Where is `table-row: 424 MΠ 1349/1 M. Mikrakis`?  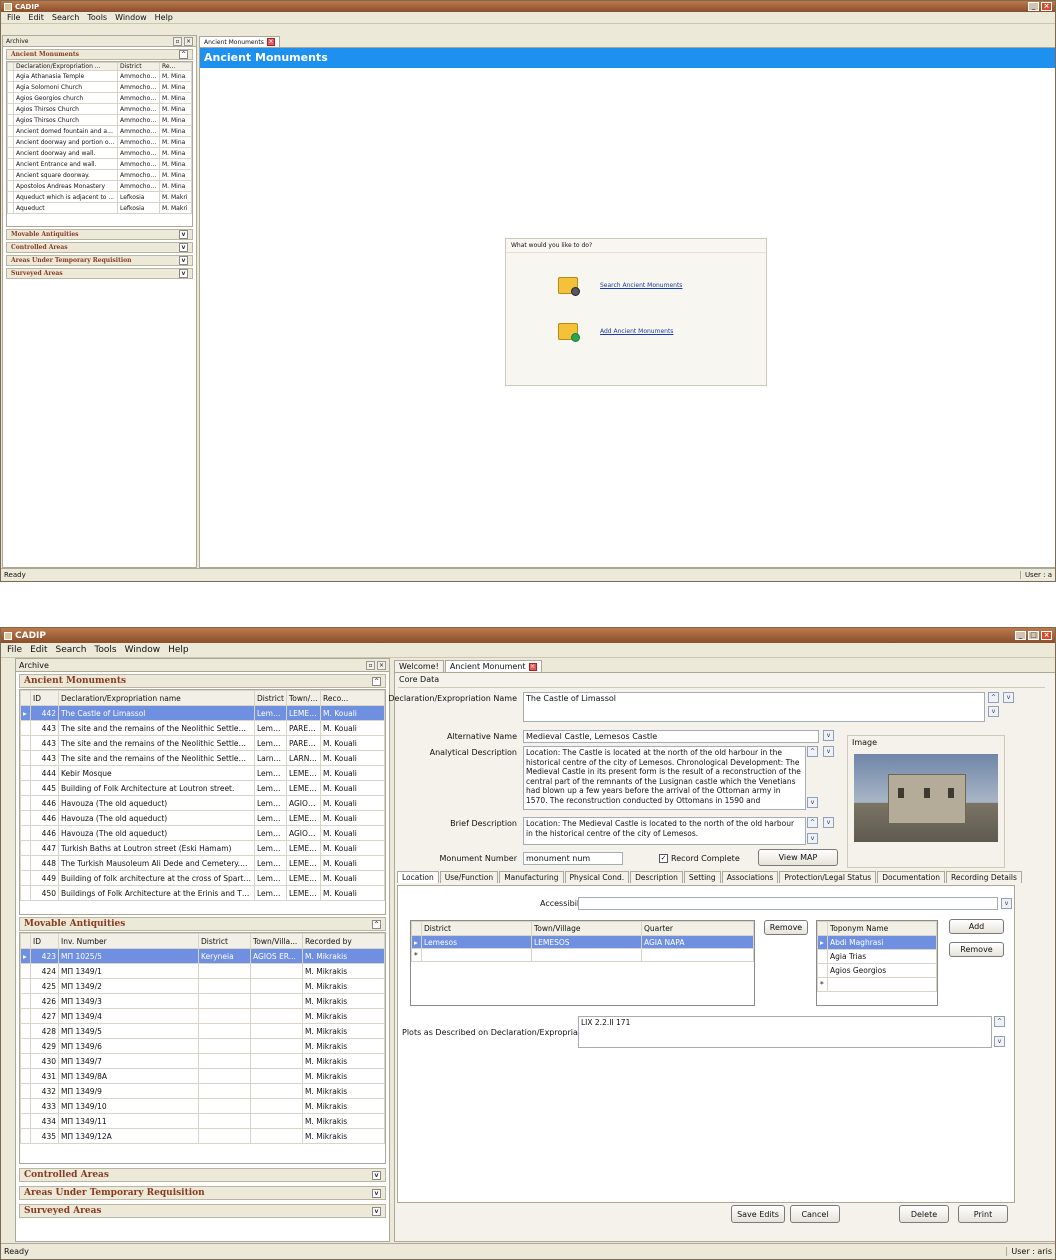 table-row: 424 MΠ 1349/1 M. Mikrakis is located at coordinates (202, 971).